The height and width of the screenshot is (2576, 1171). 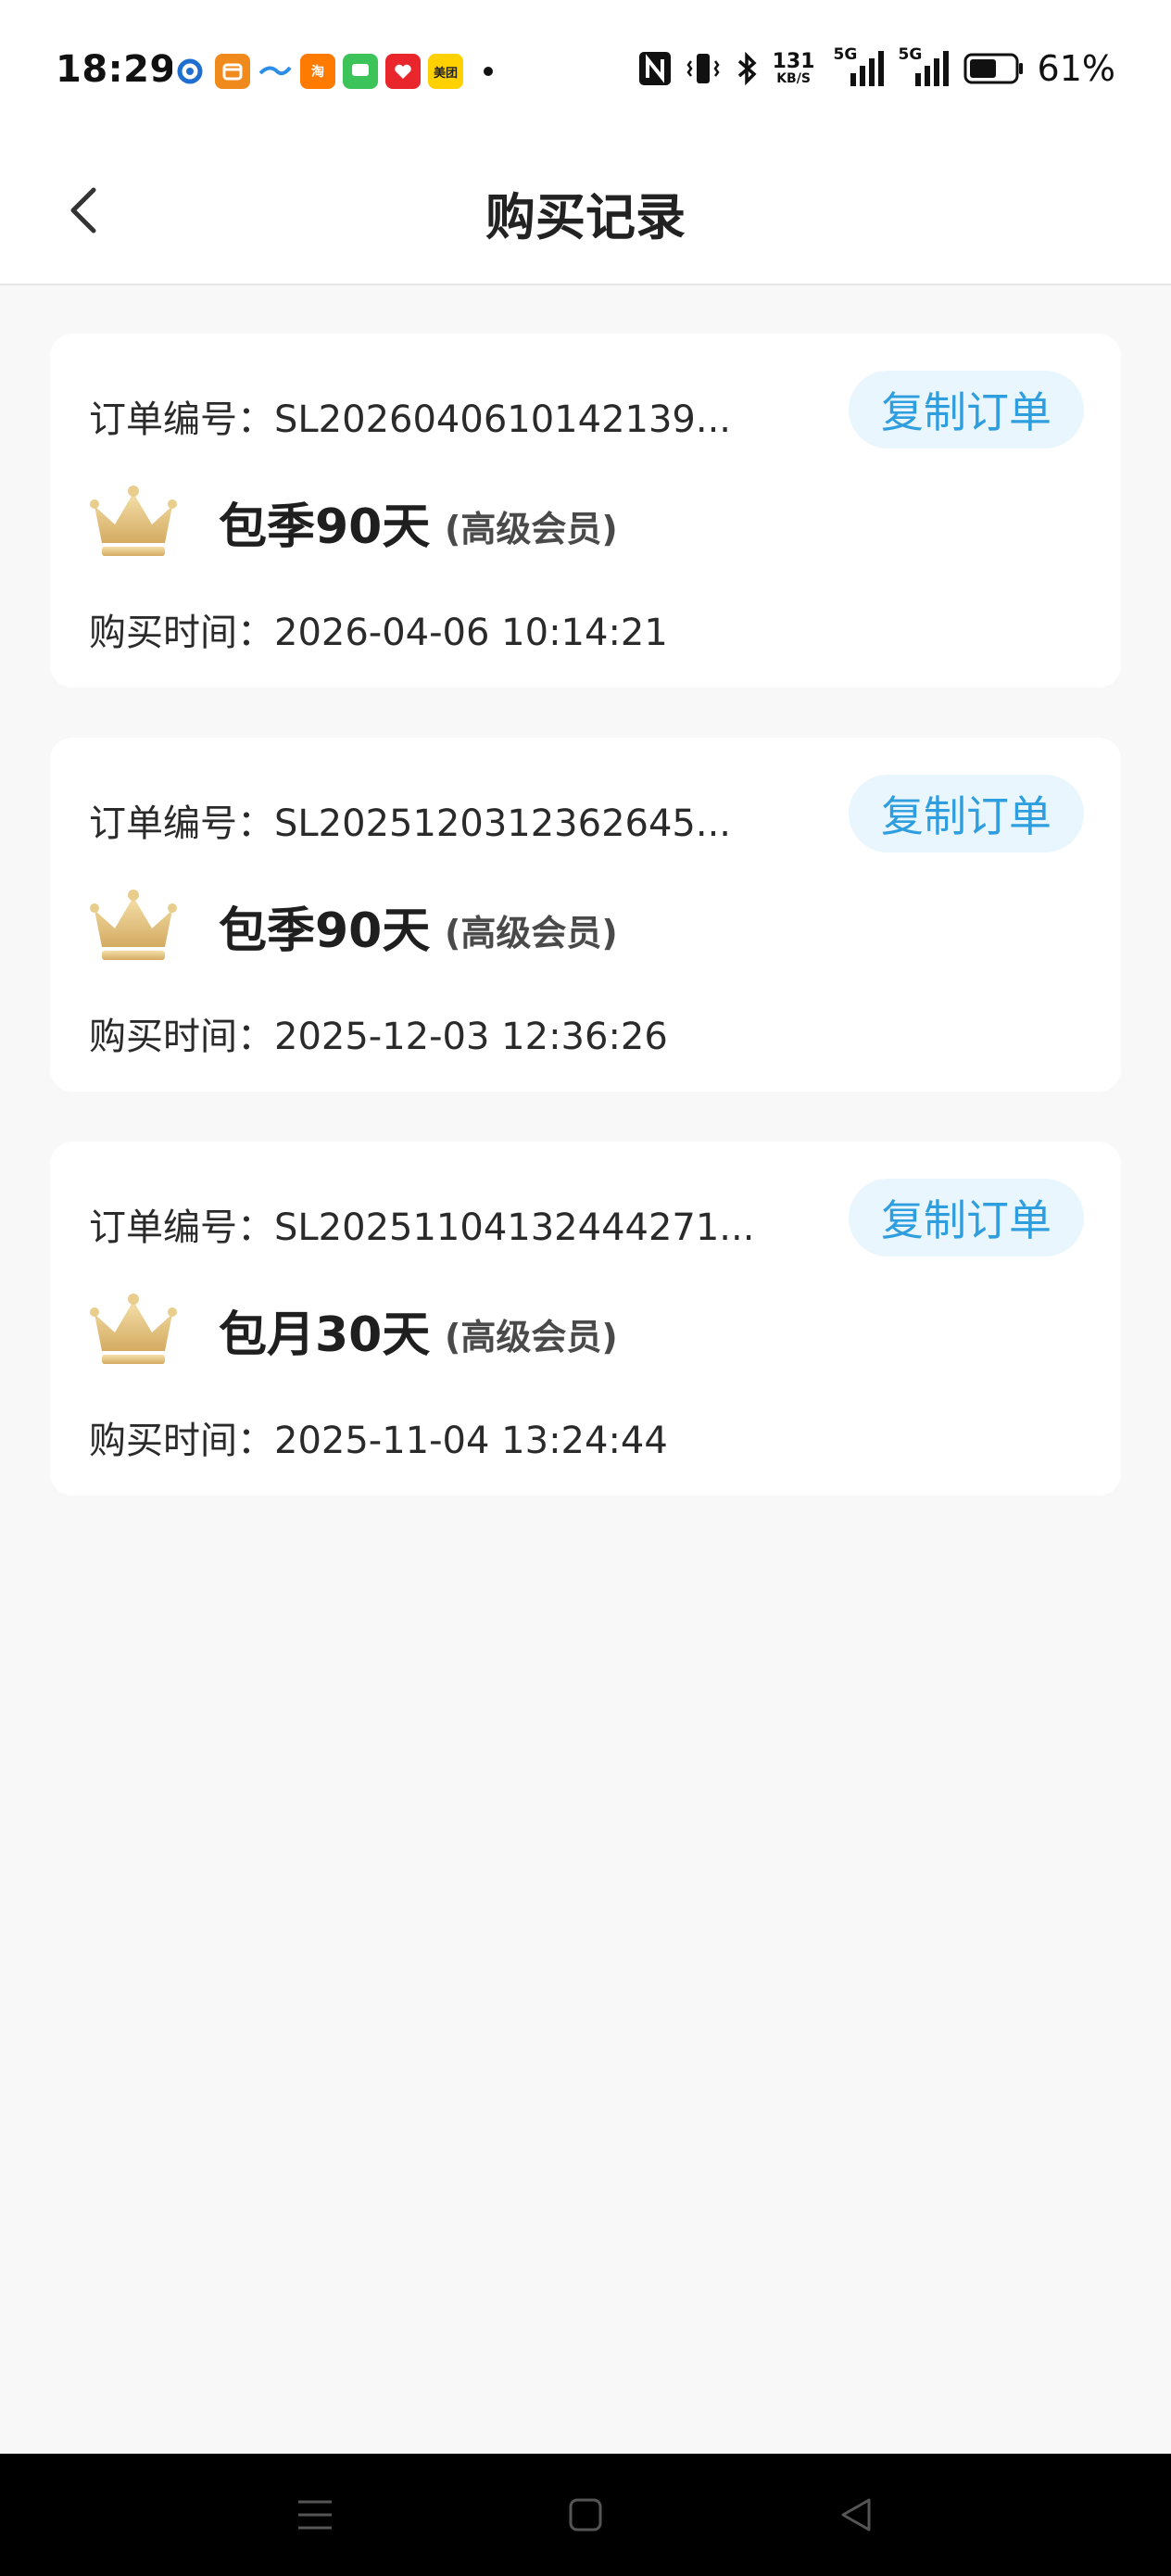 I want to click on nfc-icon, so click(x=655, y=68).